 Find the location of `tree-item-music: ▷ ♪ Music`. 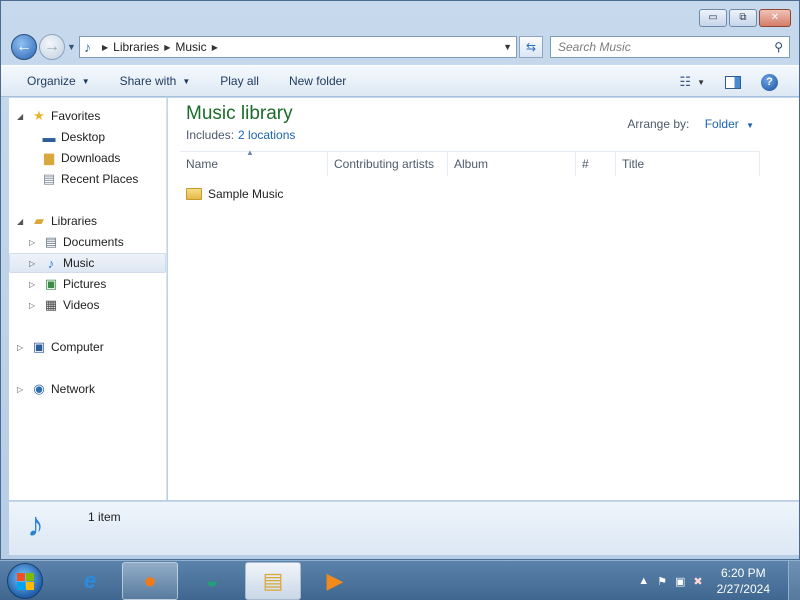

tree-item-music: ▷ ♪ Music is located at coordinates (87, 263).